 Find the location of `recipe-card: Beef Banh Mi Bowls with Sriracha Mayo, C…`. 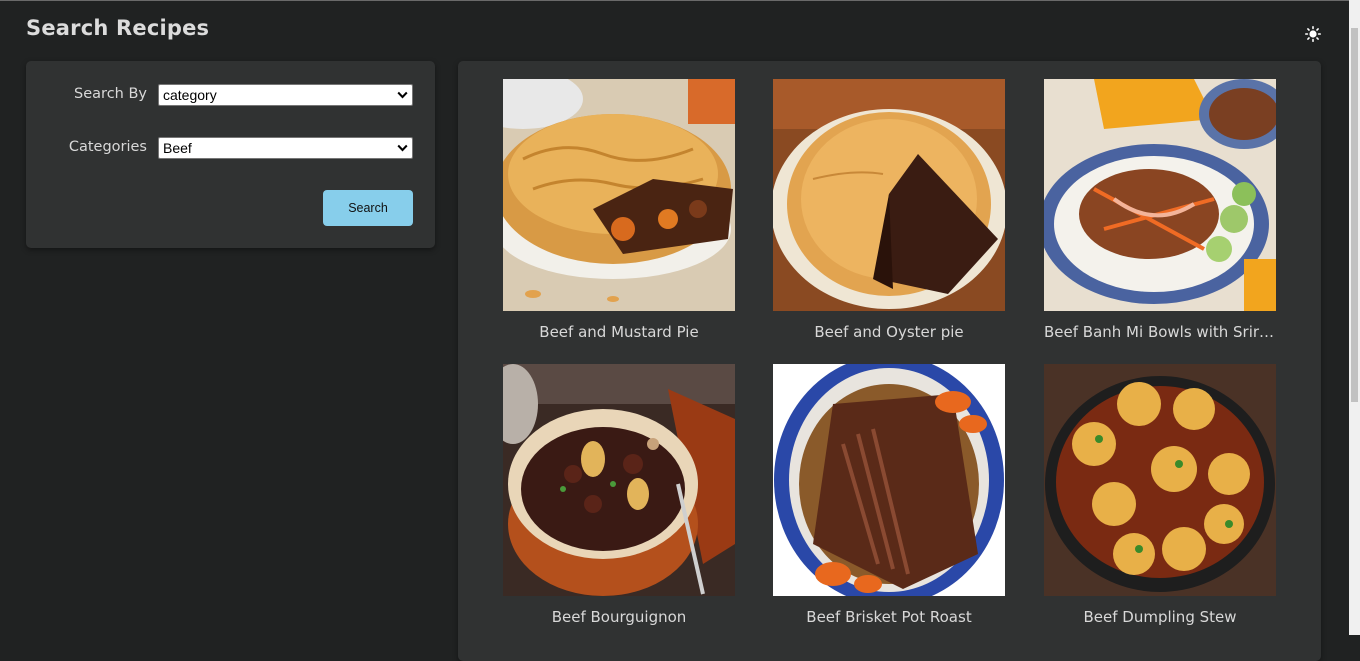

recipe-card: Beef Banh Mi Bowls with Sriracha Mayo, C… is located at coordinates (1160, 210).